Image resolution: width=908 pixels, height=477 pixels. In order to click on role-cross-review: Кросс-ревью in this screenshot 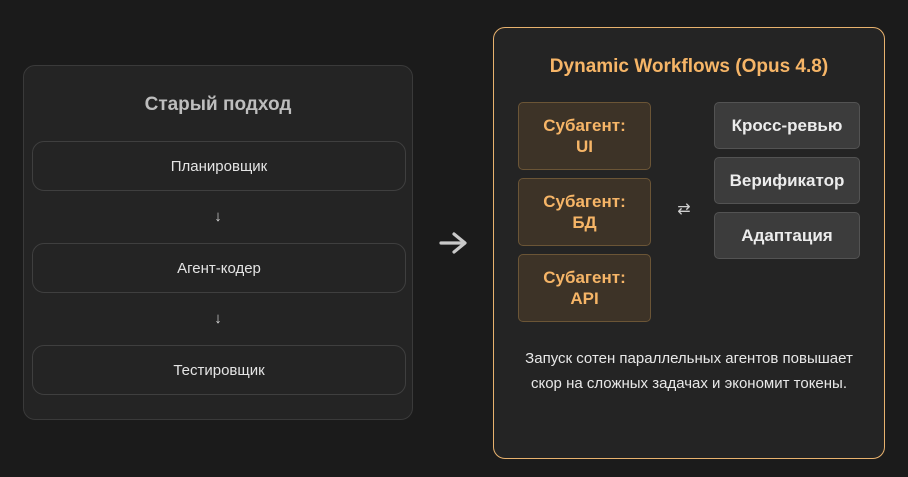, I will do `click(787, 125)`.